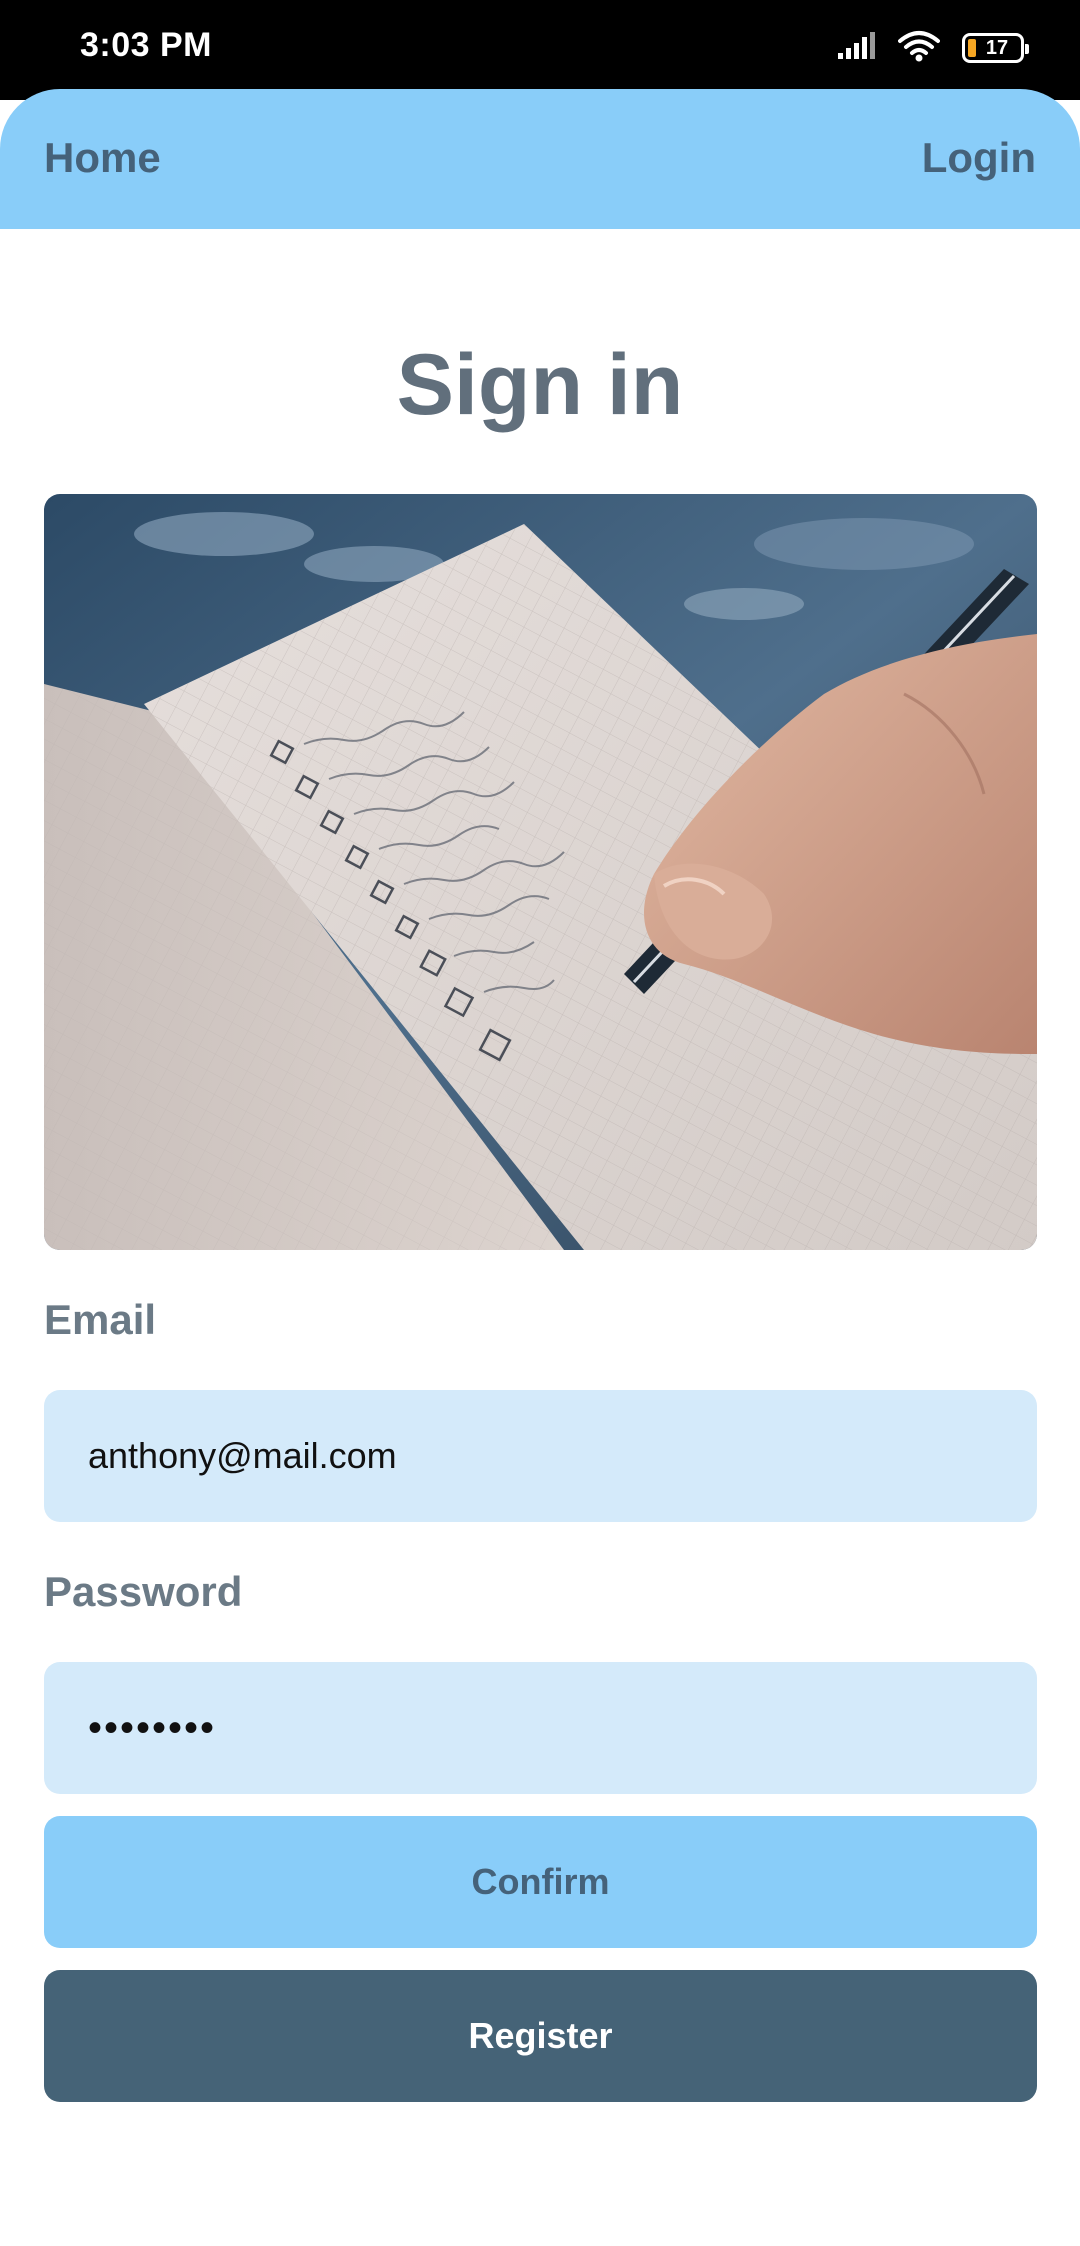 The height and width of the screenshot is (2246, 1080). Describe the element at coordinates (540, 385) in the screenshot. I see `page-title: Sign in` at that location.